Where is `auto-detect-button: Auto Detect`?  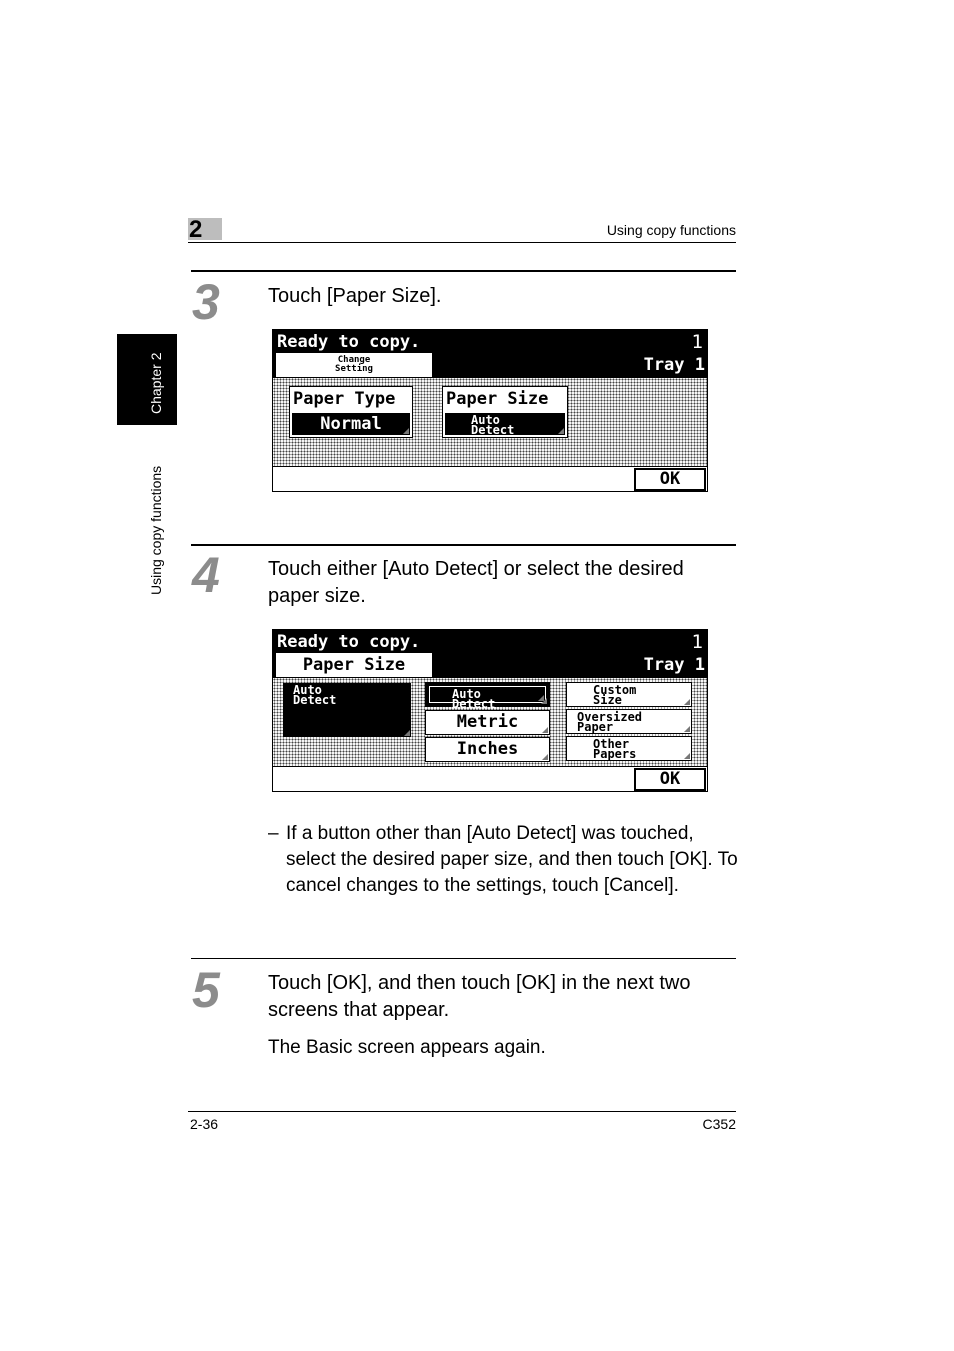 auto-detect-button: Auto Detect is located at coordinates (487, 696).